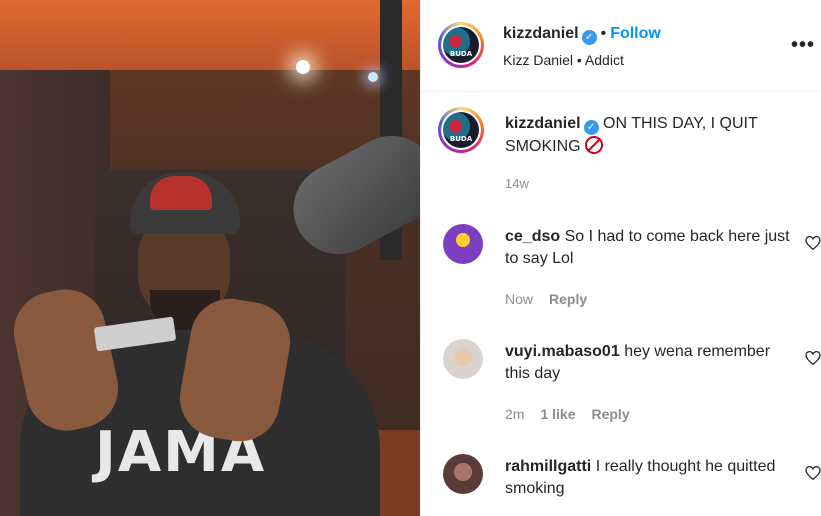 The width and height of the screenshot is (821, 516). Describe the element at coordinates (541, 33) in the screenshot. I see `author-username: kizzdaniel` at that location.